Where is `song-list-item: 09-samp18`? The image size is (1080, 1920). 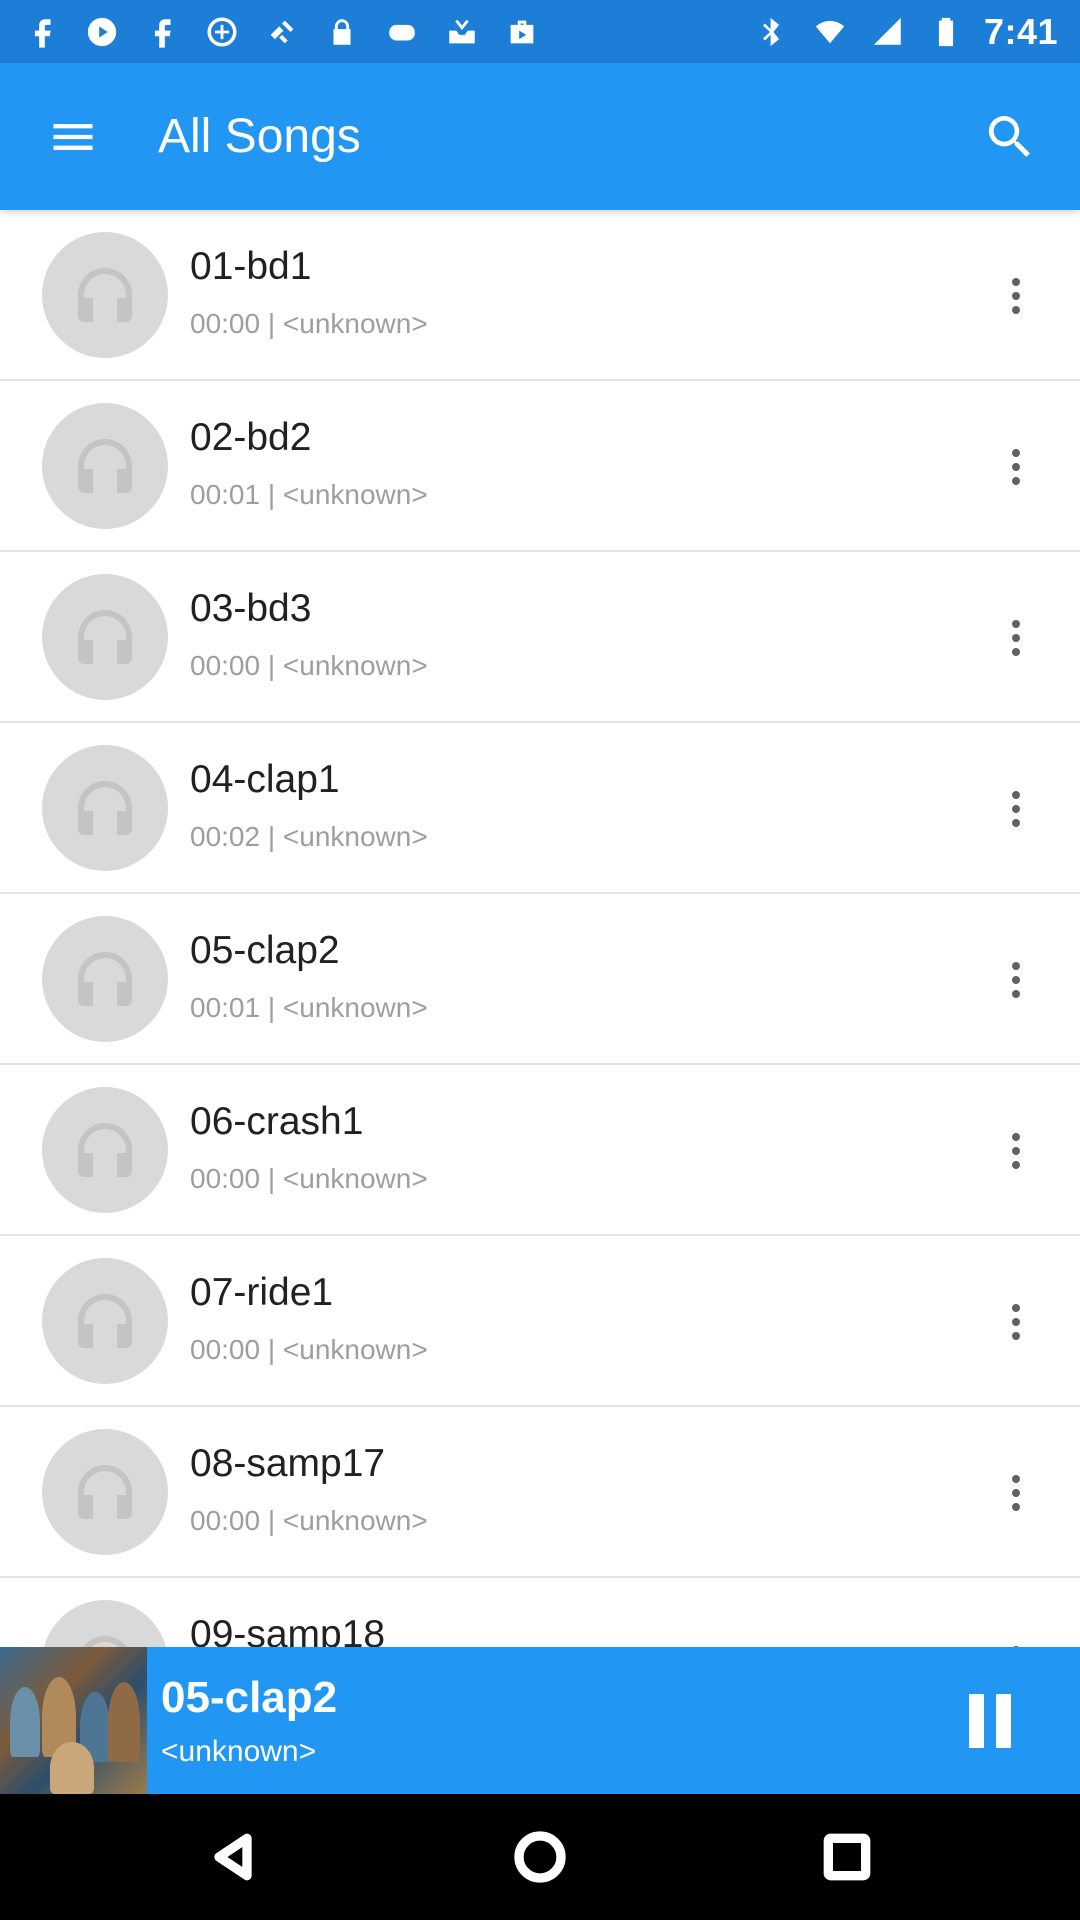 song-list-item: 09-samp18 is located at coordinates (540, 1612).